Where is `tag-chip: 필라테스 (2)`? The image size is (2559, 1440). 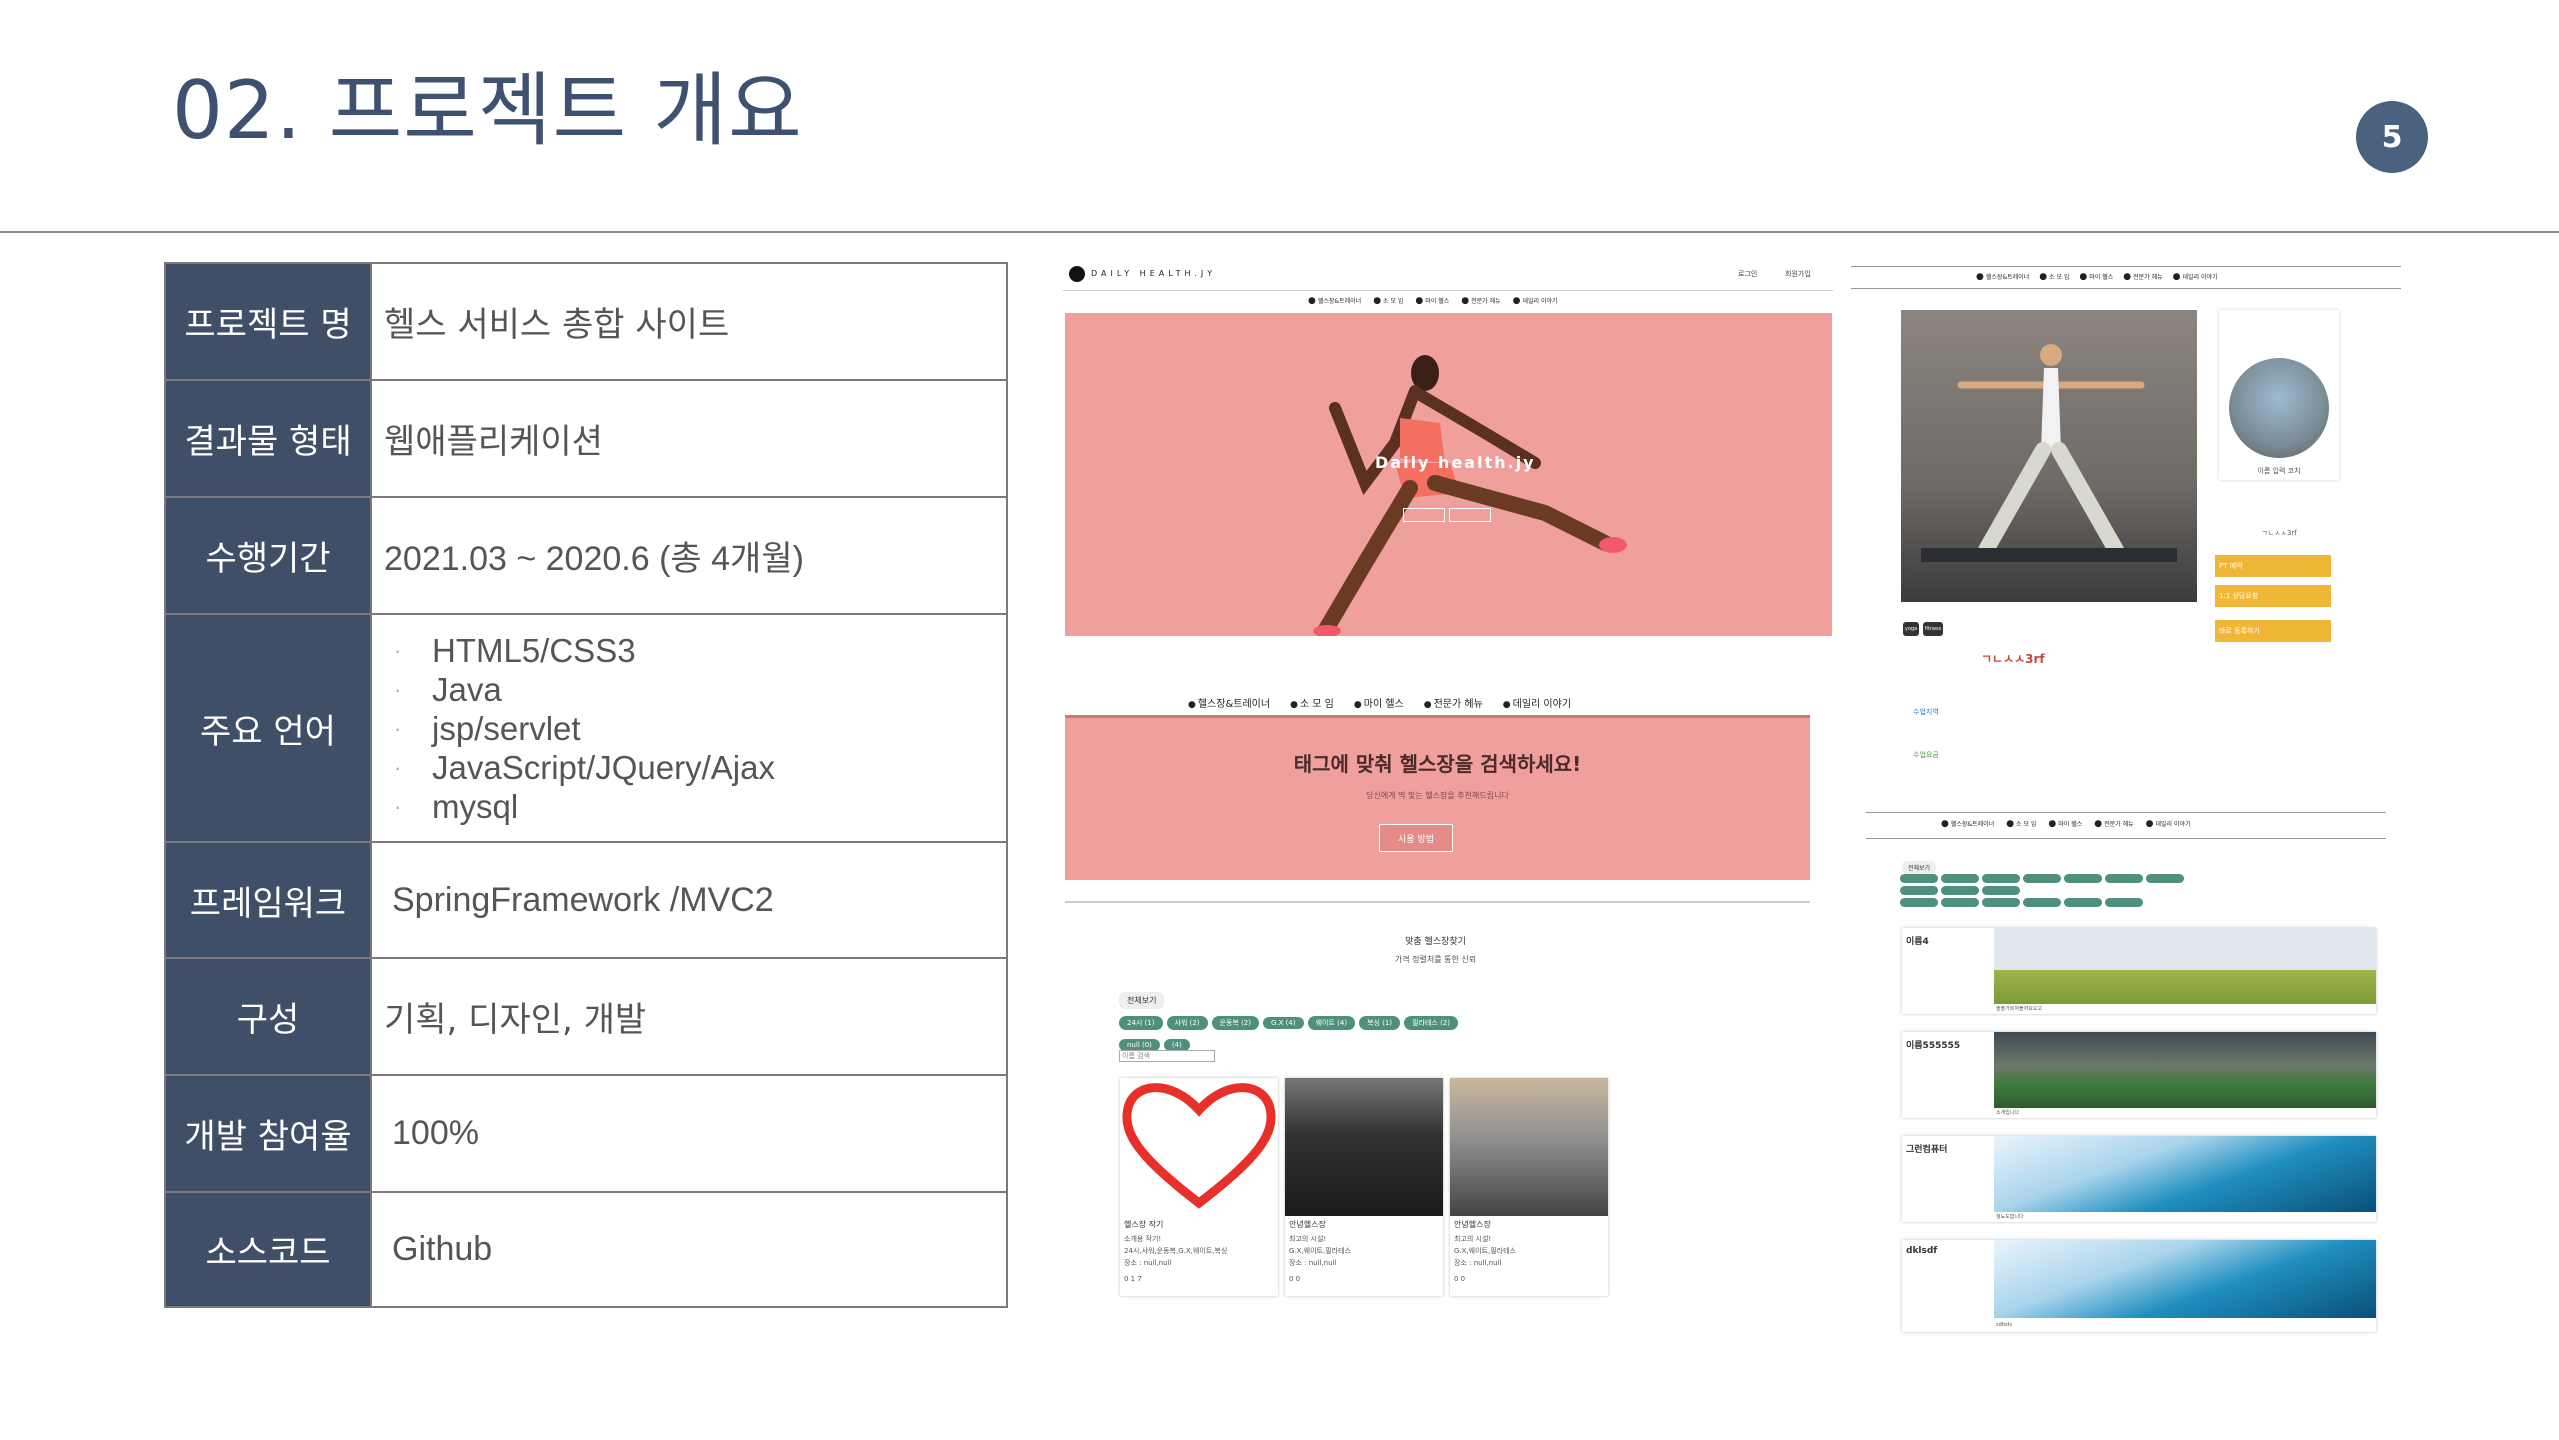
tag-chip: 필라테스 (2) is located at coordinates (1431, 1023).